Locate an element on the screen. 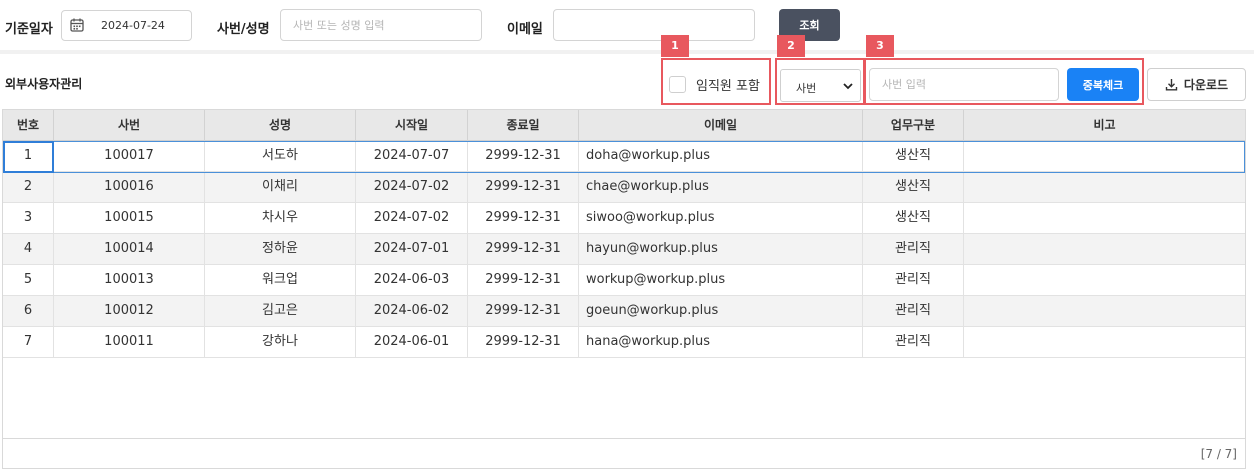 Image resolution: width=1254 pixels, height=473 pixels. download-icon is located at coordinates (1171, 85).